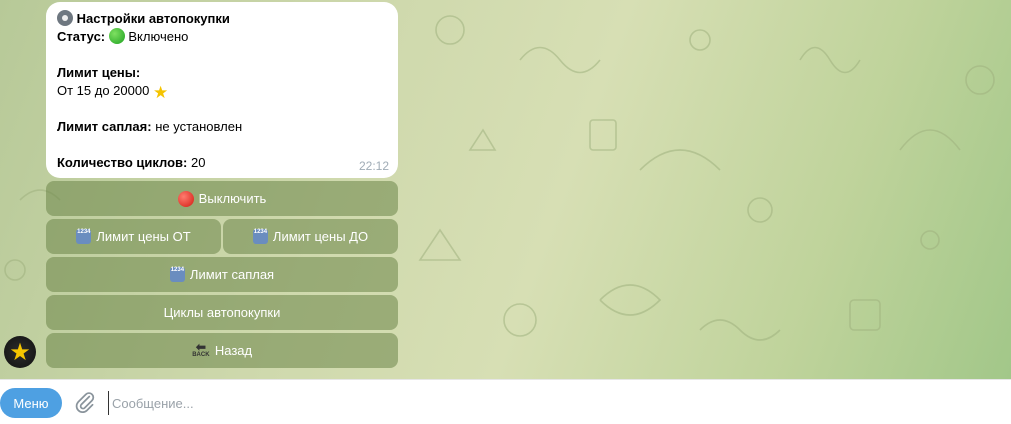 The image size is (1011, 424). Describe the element at coordinates (201, 354) in the screenshot. I see `back-arrow-caption: BACK` at that location.